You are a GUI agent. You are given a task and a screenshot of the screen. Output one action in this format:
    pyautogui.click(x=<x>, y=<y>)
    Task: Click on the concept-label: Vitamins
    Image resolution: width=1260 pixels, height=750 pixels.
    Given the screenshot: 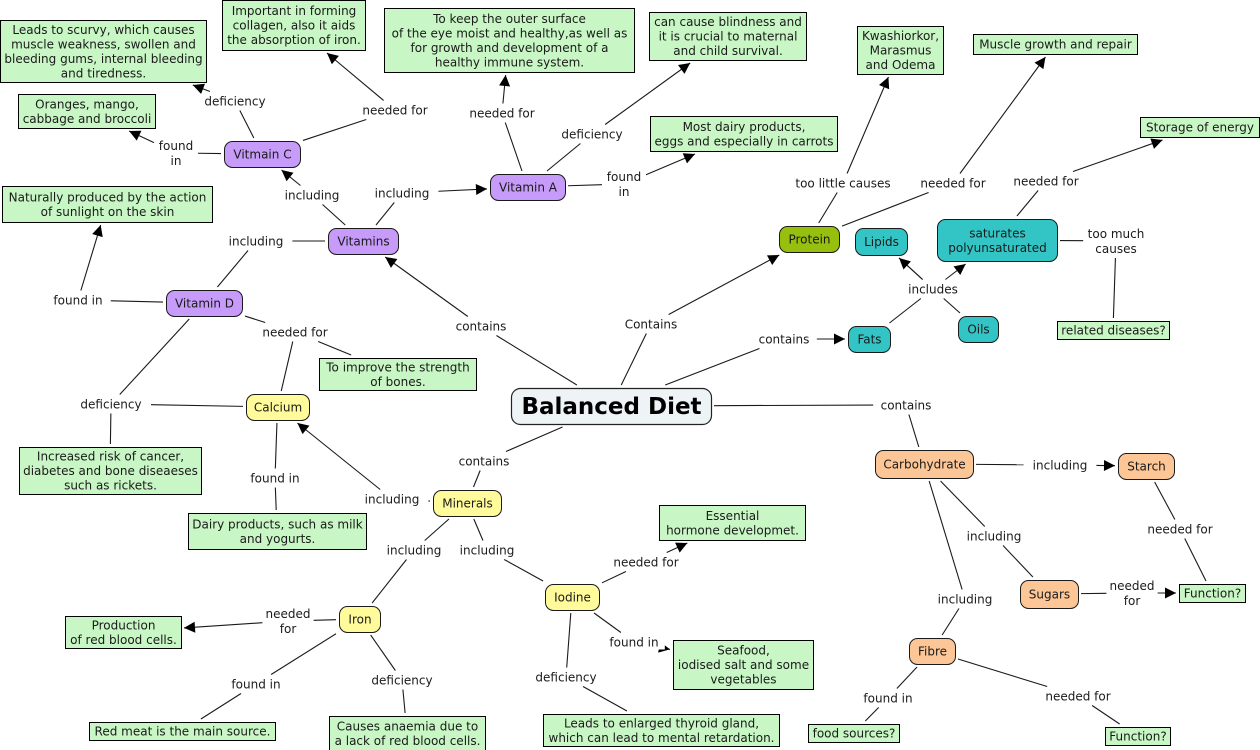 What is the action you would take?
    pyautogui.click(x=363, y=242)
    